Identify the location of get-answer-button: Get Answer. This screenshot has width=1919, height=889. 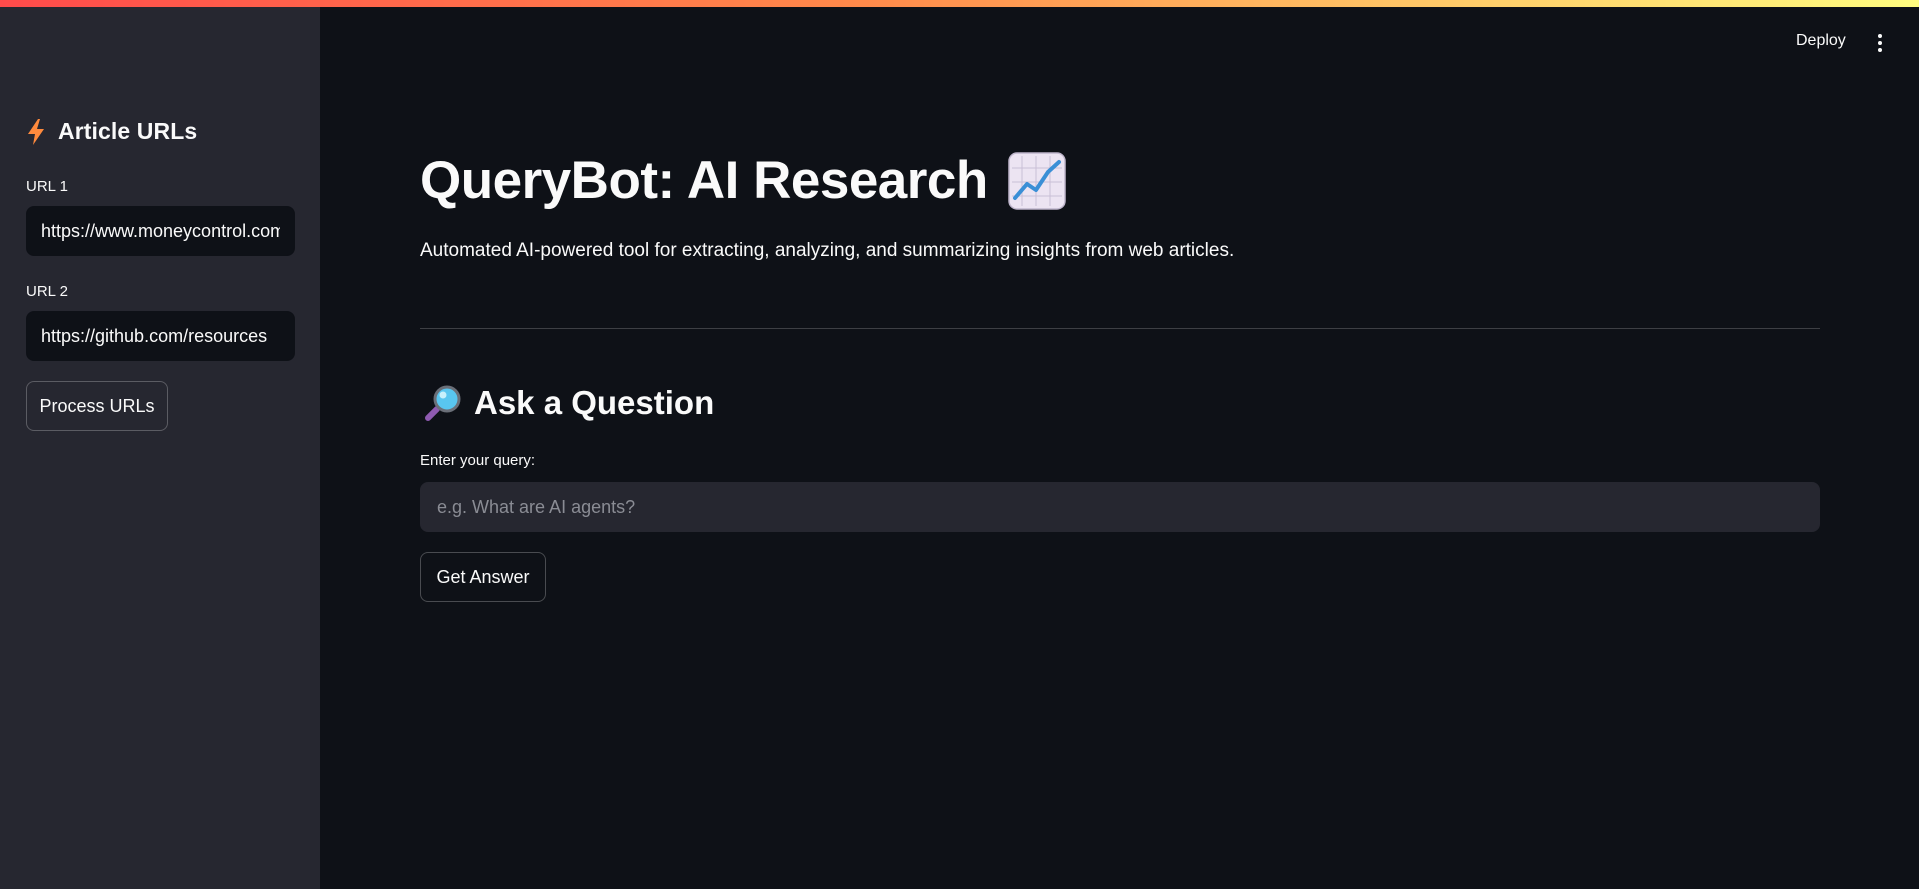
(483, 577).